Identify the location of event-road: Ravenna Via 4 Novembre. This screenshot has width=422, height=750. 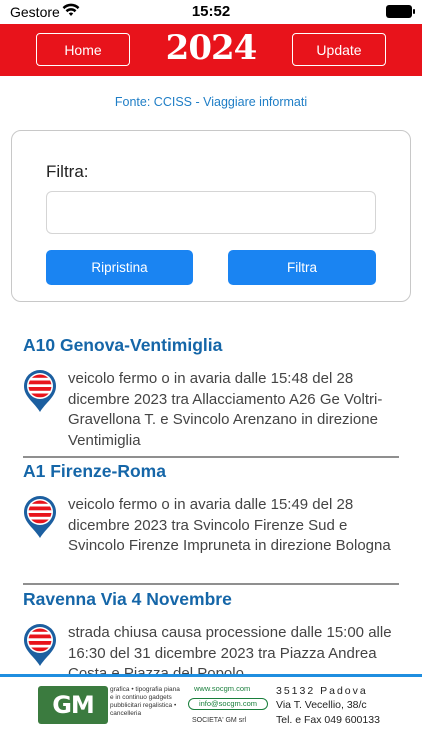
(127, 599).